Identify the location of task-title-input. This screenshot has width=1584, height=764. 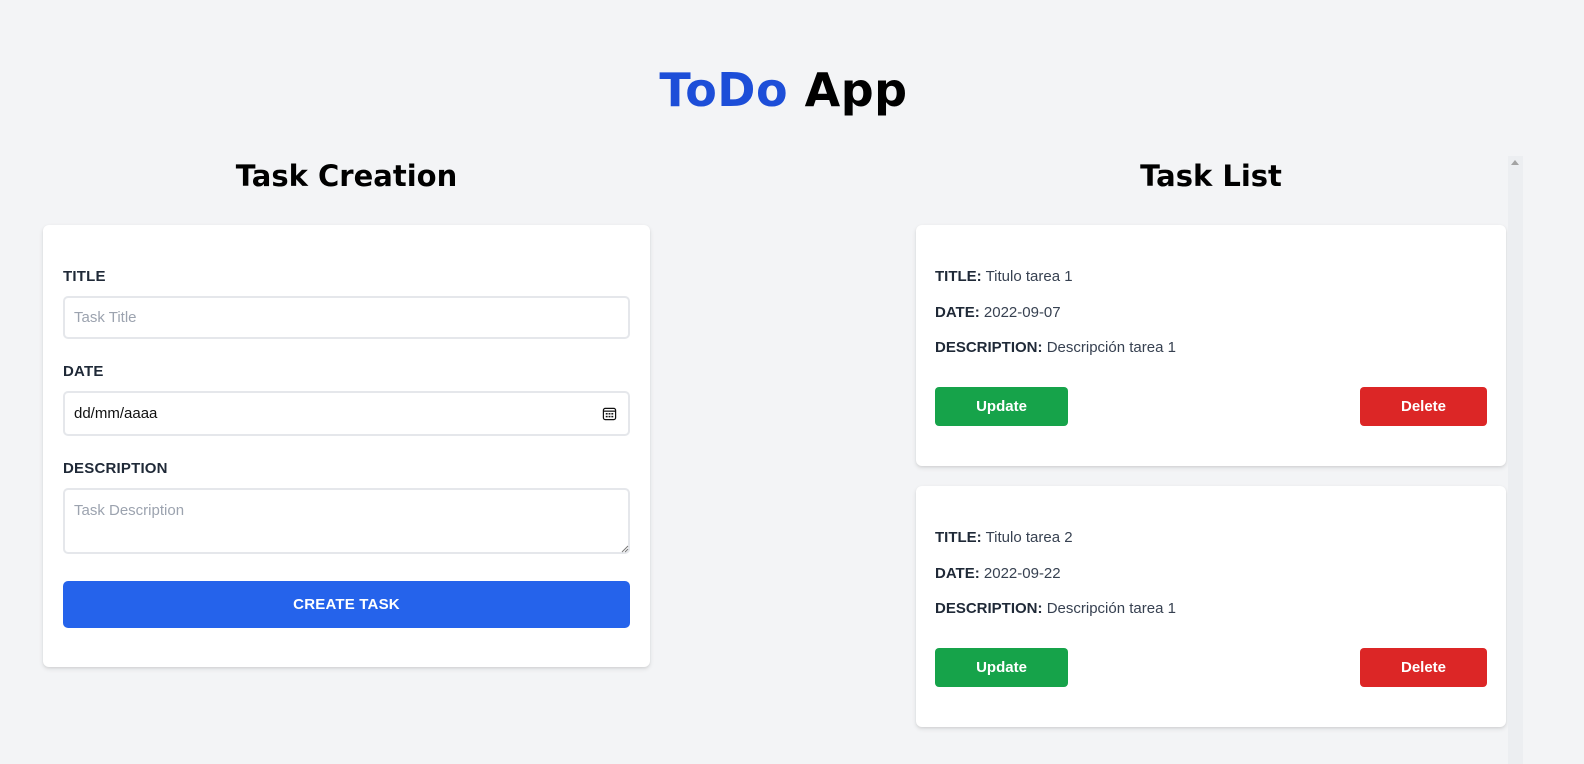
(346, 317).